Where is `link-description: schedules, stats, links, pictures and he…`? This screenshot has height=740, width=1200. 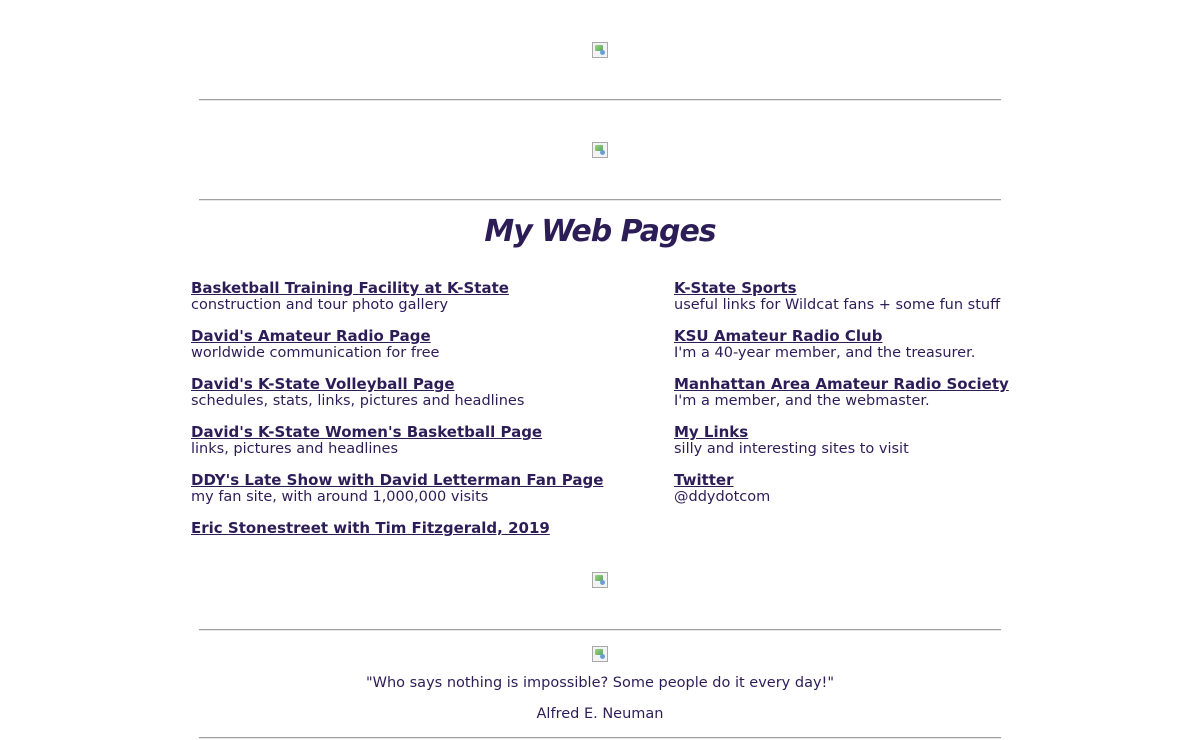
link-description: schedules, stats, links, pictures and he… is located at coordinates (358, 401).